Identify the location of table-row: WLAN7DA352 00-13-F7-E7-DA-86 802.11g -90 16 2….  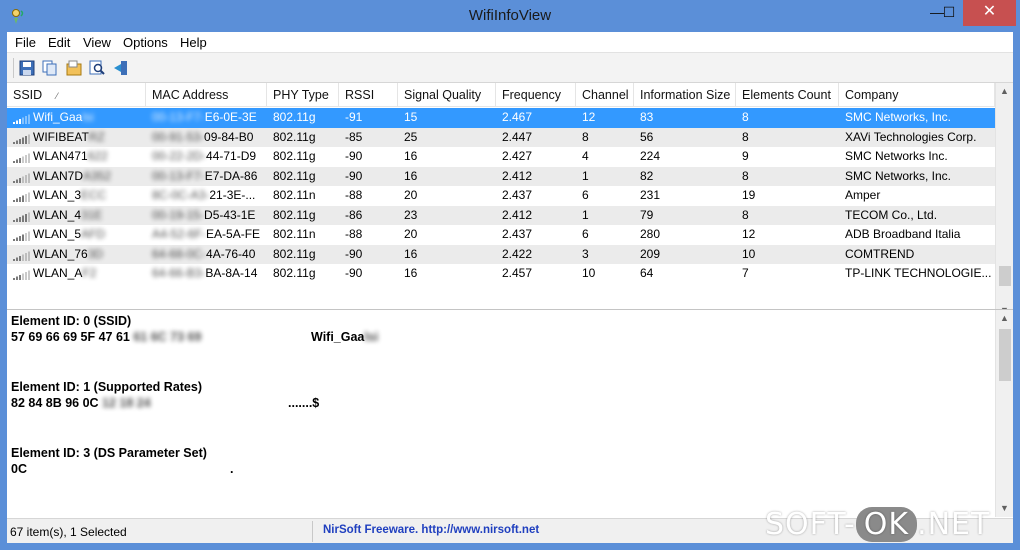
(501, 176).